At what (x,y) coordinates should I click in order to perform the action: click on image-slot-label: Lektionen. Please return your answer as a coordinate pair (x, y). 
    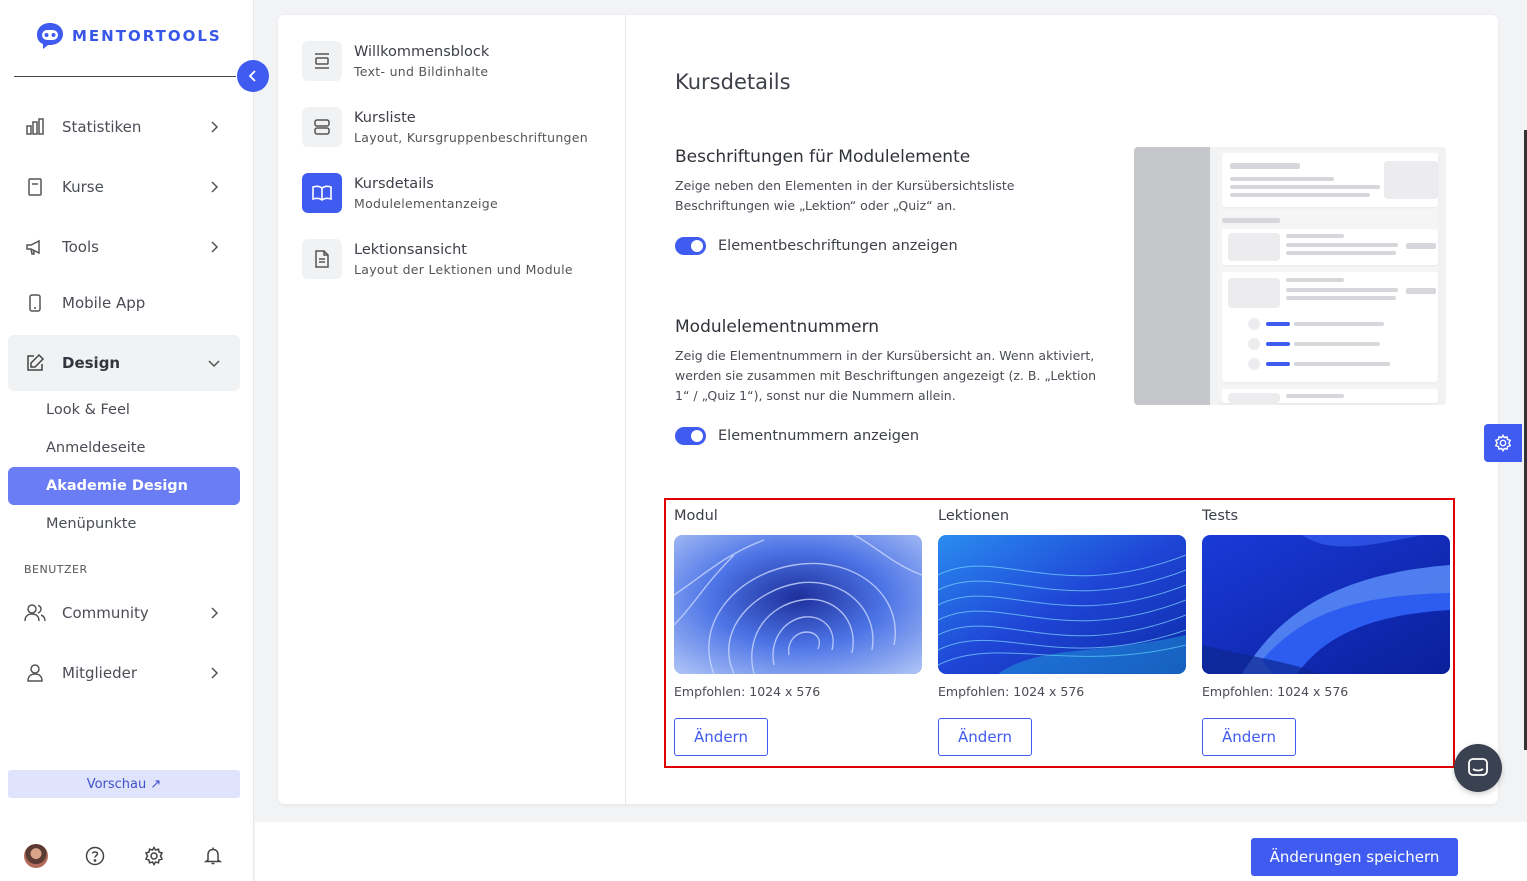
    Looking at the image, I should click on (974, 516).